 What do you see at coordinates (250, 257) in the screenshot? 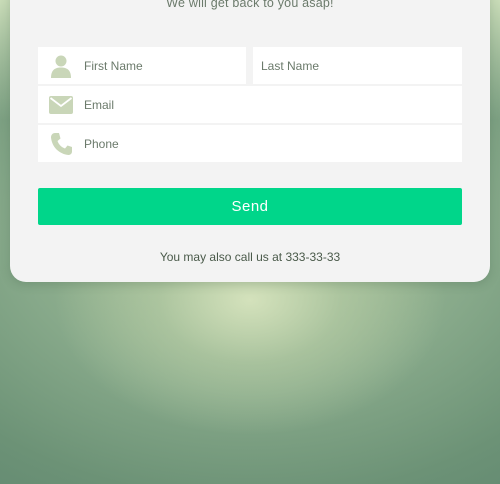
I see `call-us-text: You may also call us at 333-33-33` at bounding box center [250, 257].